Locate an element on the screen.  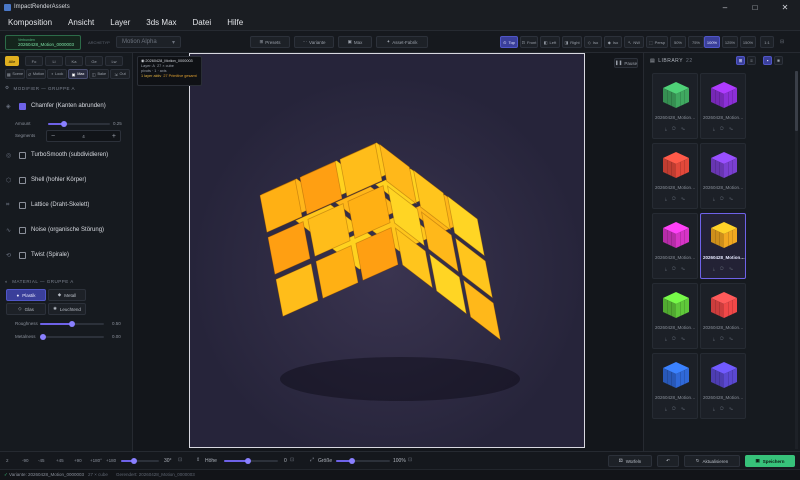
view-button-persp: ⬚ Persp is located at coordinates (657, 42).